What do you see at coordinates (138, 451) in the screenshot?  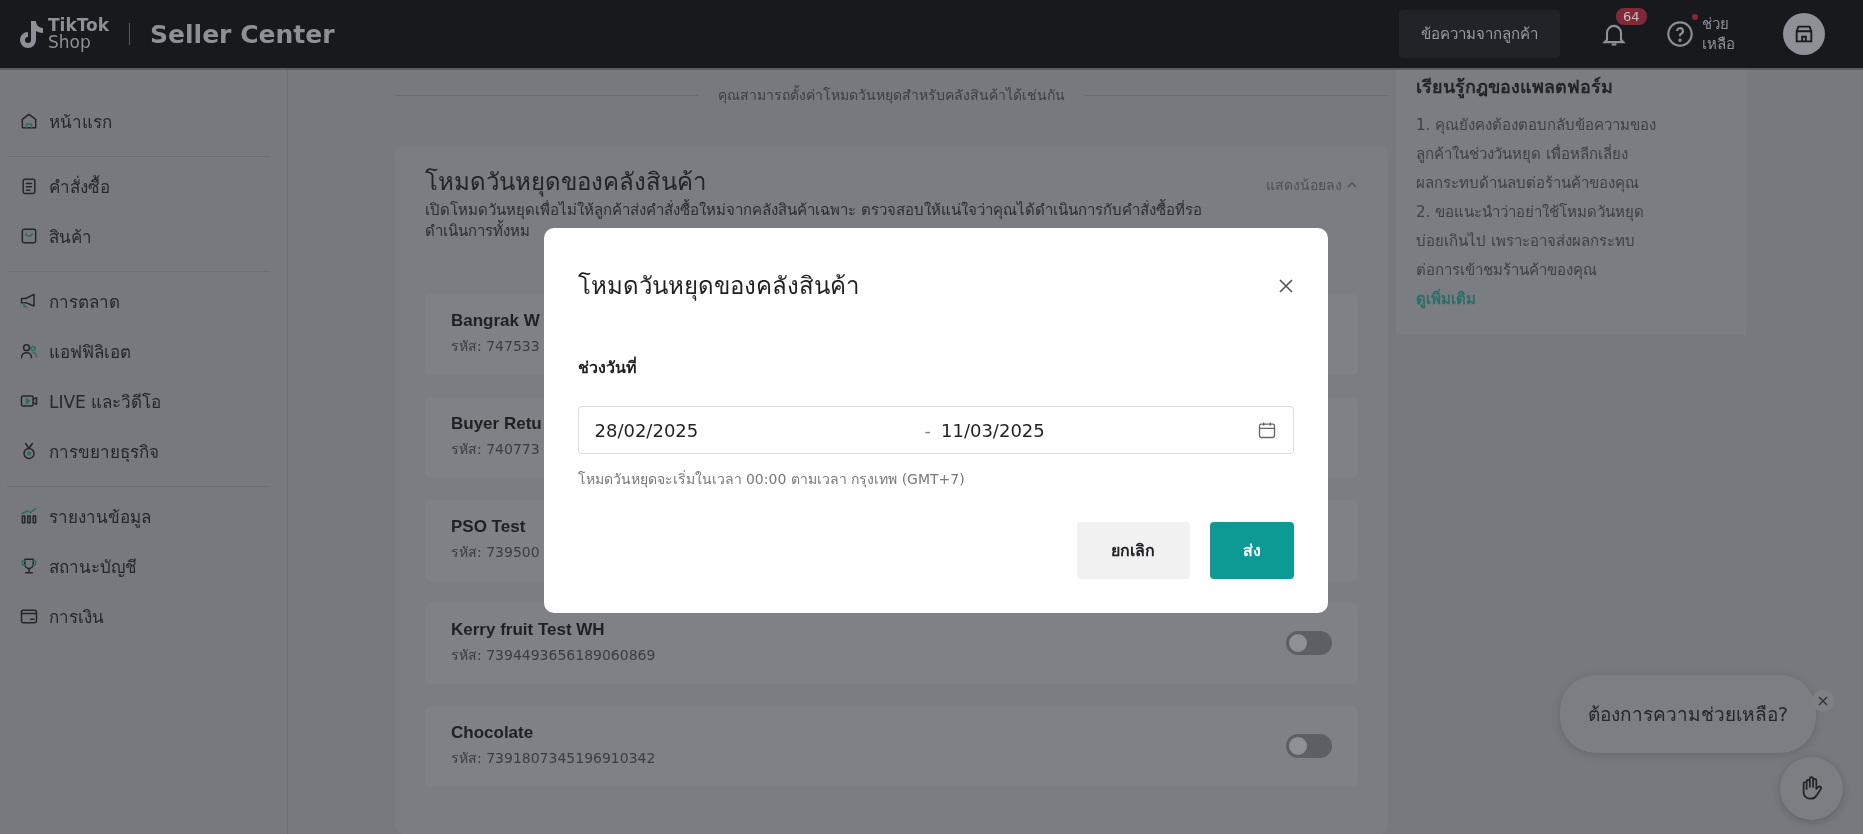 I see `sidebar-item: การขยายธุรกิจ` at bounding box center [138, 451].